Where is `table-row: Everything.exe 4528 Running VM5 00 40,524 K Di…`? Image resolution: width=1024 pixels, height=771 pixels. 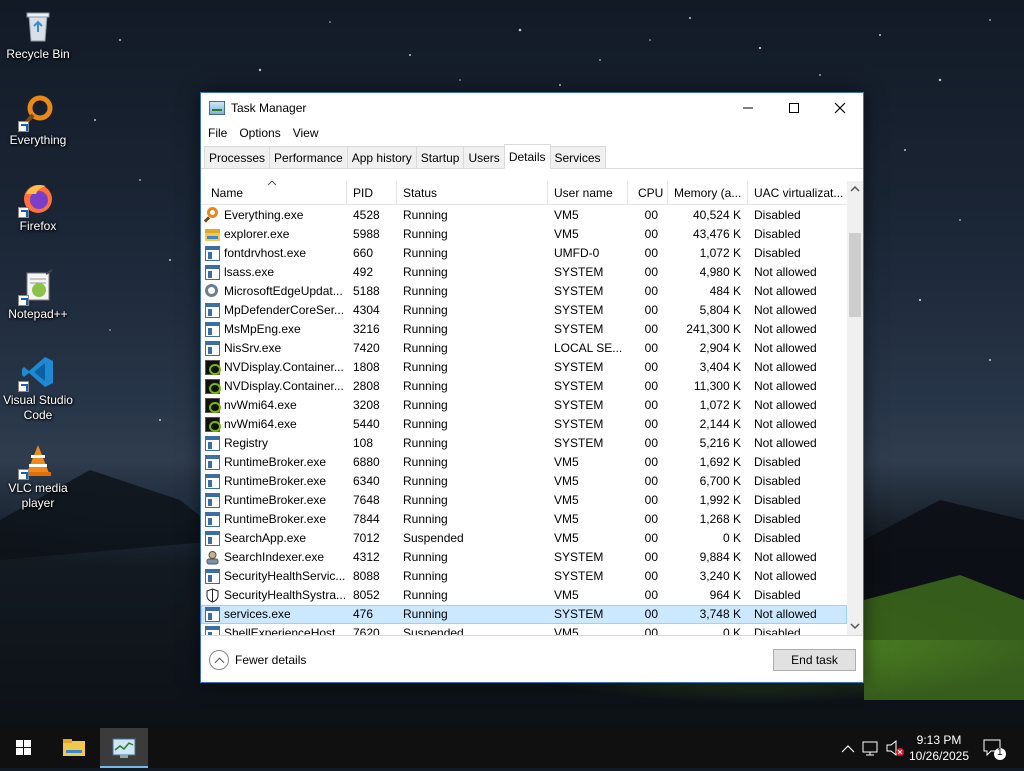 table-row: Everything.exe 4528 Running VM5 00 40,524 K Di… is located at coordinates (524, 215).